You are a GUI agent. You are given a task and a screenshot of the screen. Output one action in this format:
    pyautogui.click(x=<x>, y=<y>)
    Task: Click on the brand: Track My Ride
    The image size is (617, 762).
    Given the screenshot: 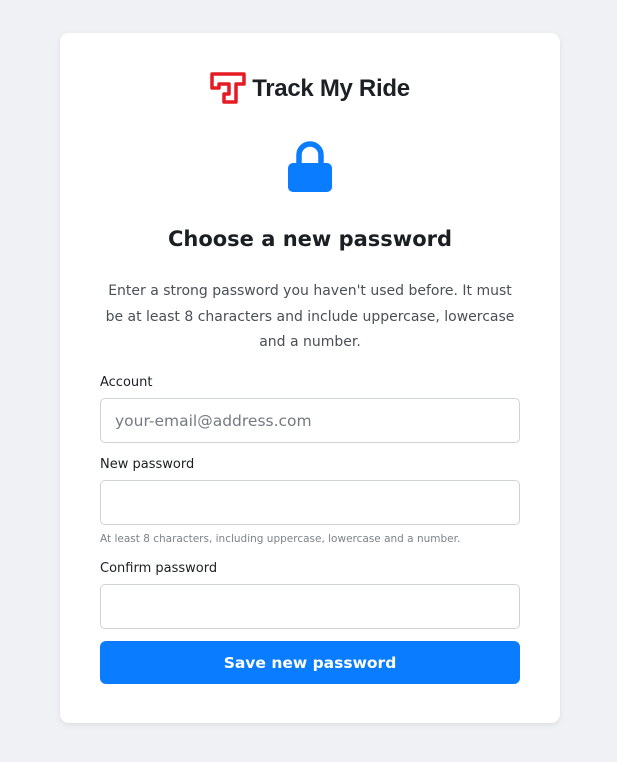 What is the action you would take?
    pyautogui.click(x=310, y=88)
    